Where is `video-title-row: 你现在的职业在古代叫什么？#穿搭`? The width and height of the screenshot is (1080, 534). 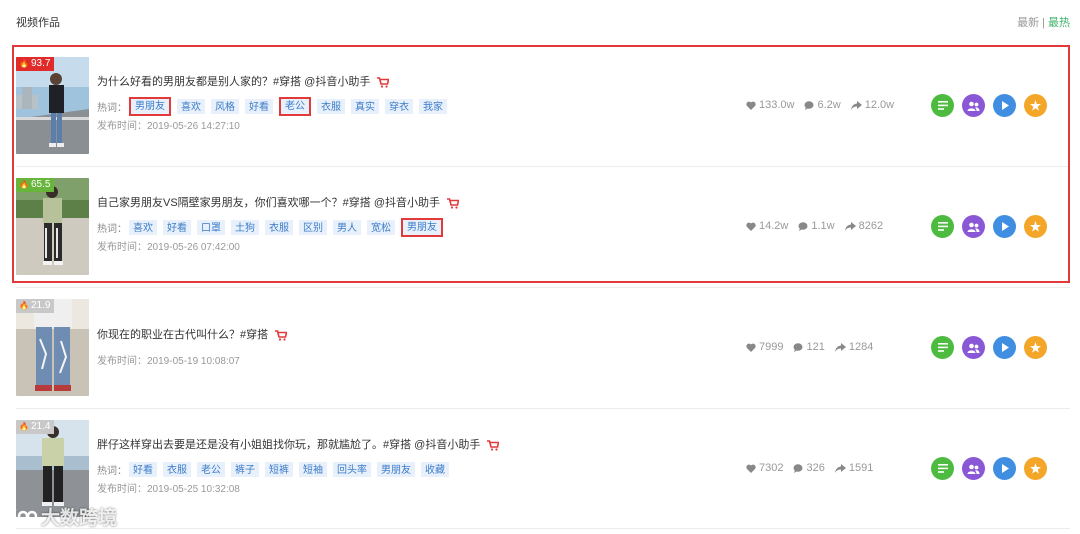
video-title-row: 你现在的职业在古代叫什么？#穿搭 is located at coordinates (407, 335).